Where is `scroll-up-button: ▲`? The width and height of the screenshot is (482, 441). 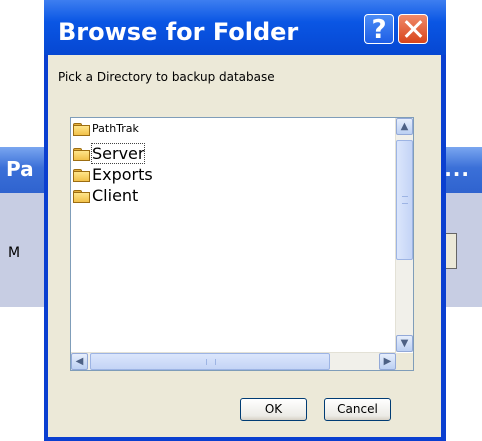 scroll-up-button: ▲ is located at coordinates (404, 126).